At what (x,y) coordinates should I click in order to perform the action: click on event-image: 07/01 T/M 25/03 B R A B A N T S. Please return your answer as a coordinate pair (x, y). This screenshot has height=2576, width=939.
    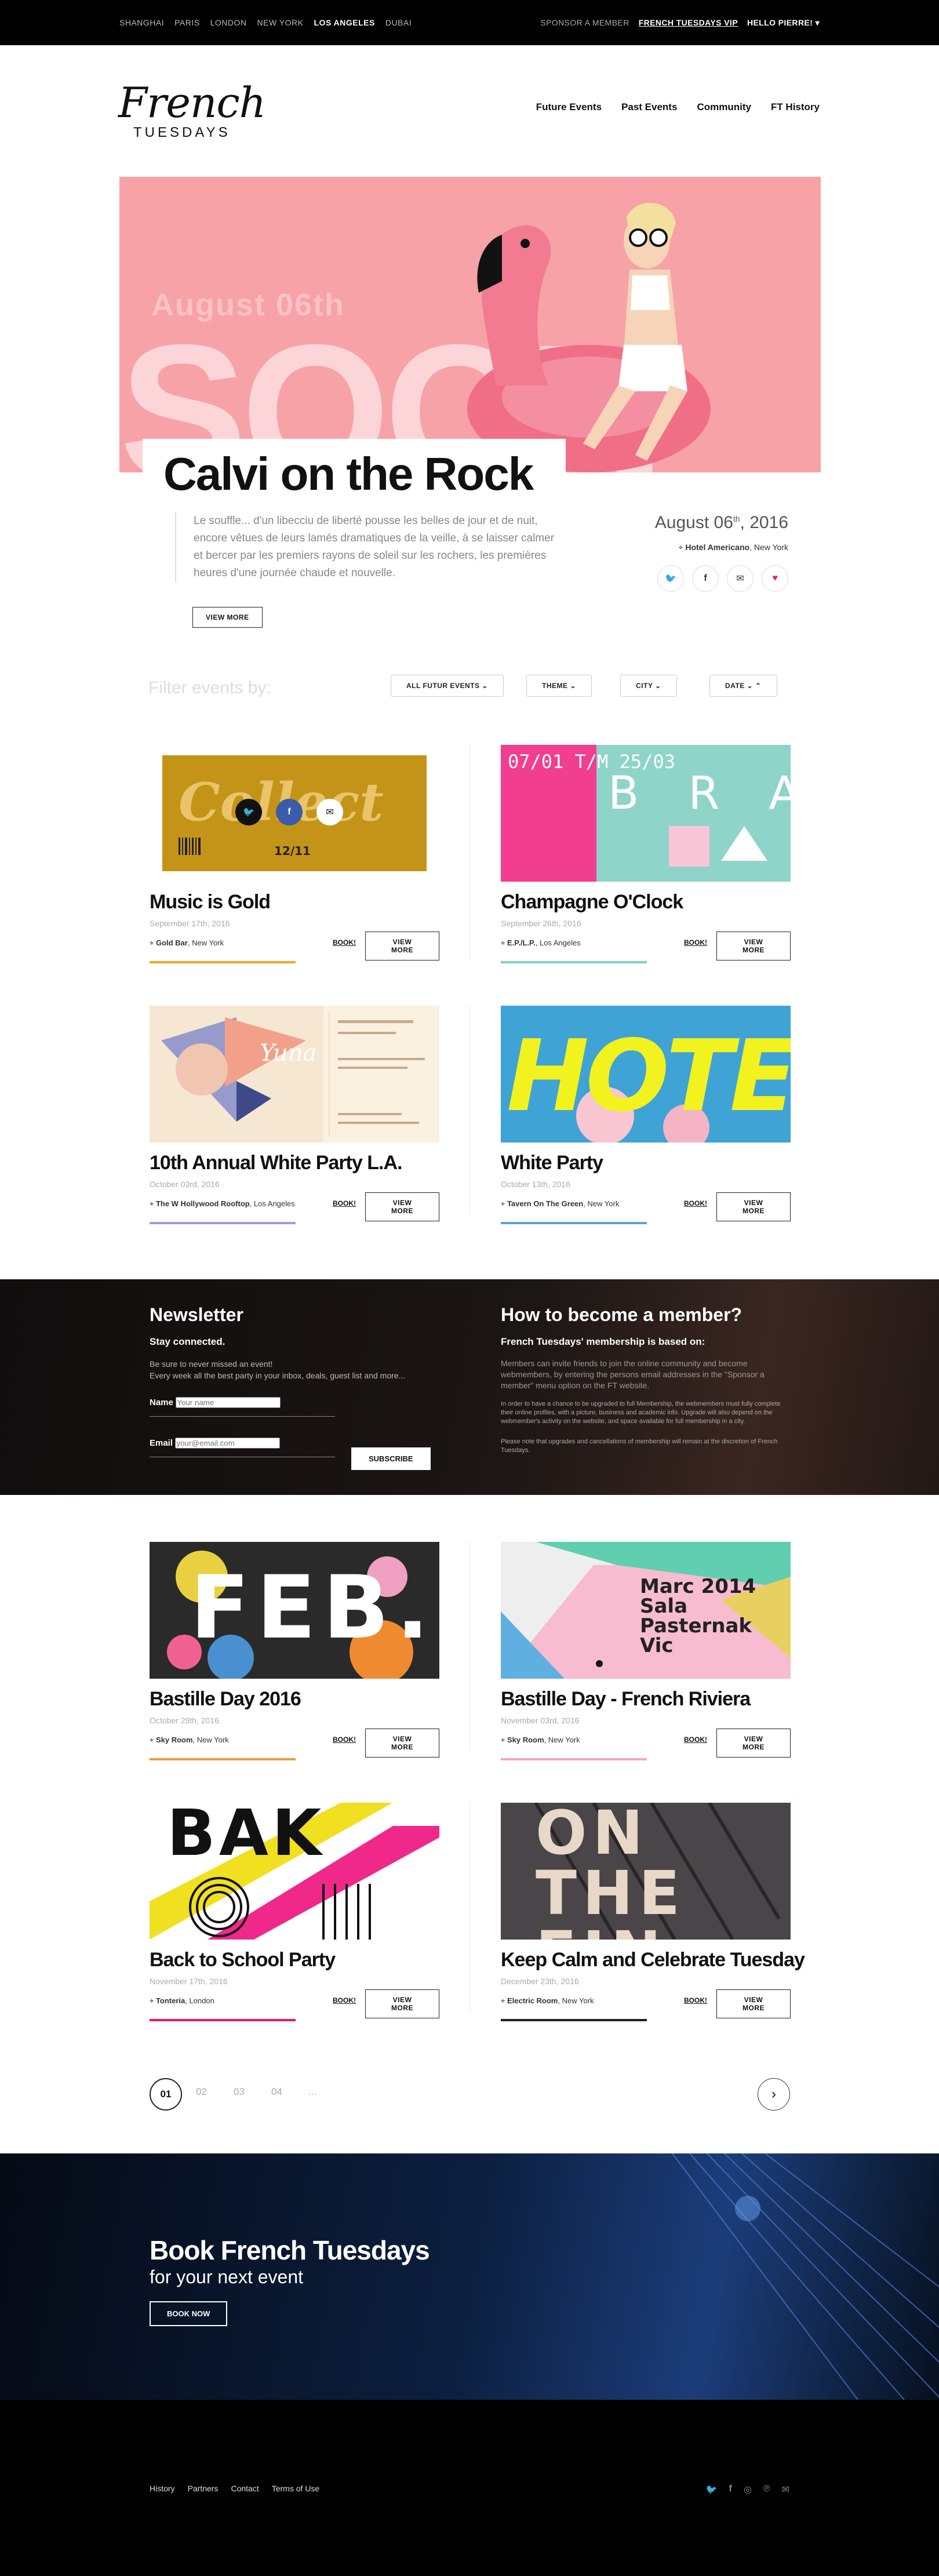
    Looking at the image, I should click on (646, 814).